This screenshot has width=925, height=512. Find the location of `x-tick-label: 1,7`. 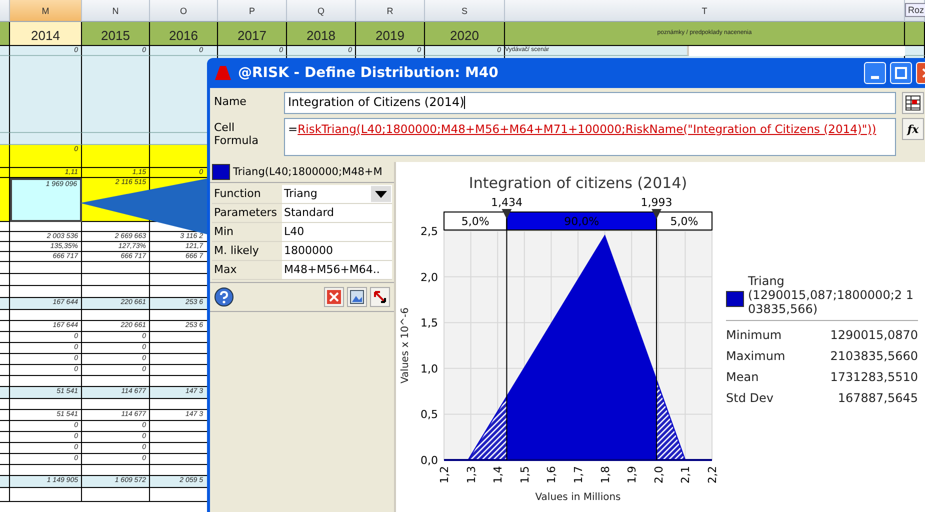

x-tick-label: 1,7 is located at coordinates (578, 475).